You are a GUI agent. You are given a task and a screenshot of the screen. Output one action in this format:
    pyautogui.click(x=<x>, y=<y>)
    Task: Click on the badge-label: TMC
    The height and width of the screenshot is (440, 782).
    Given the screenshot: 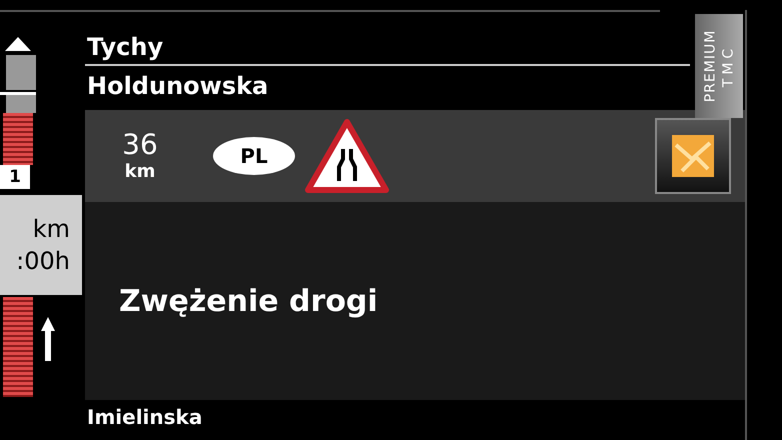 What is the action you would take?
    pyautogui.click(x=728, y=66)
    